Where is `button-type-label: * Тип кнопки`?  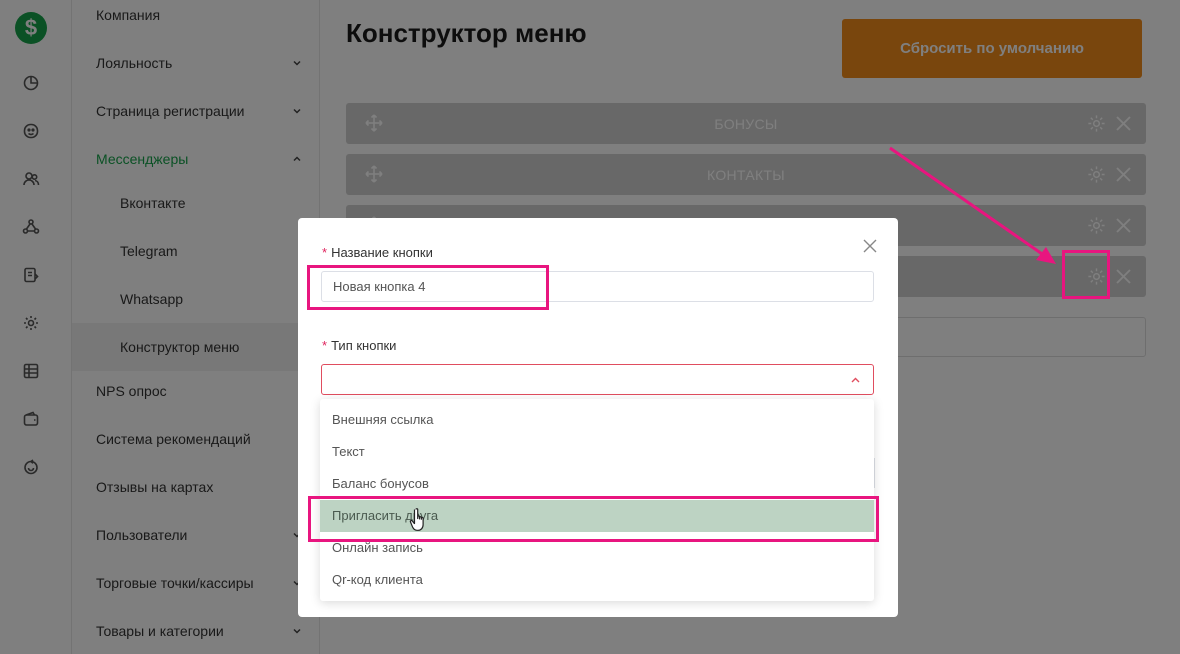 button-type-label: * Тип кнопки is located at coordinates (359, 345).